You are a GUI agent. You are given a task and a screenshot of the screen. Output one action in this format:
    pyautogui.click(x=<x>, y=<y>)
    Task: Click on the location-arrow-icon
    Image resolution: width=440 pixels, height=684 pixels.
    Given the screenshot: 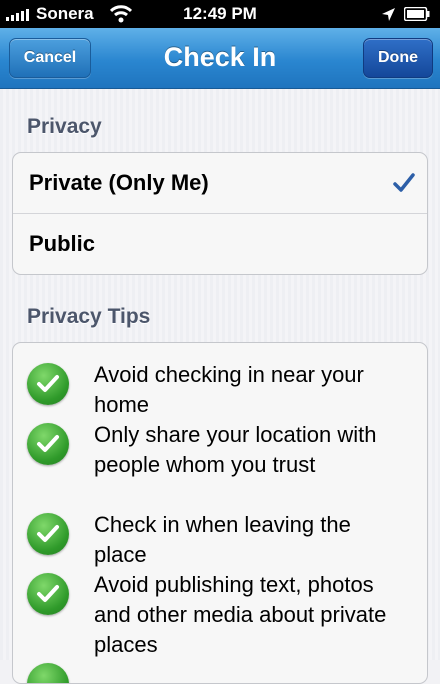 What is the action you would take?
    pyautogui.click(x=388, y=14)
    